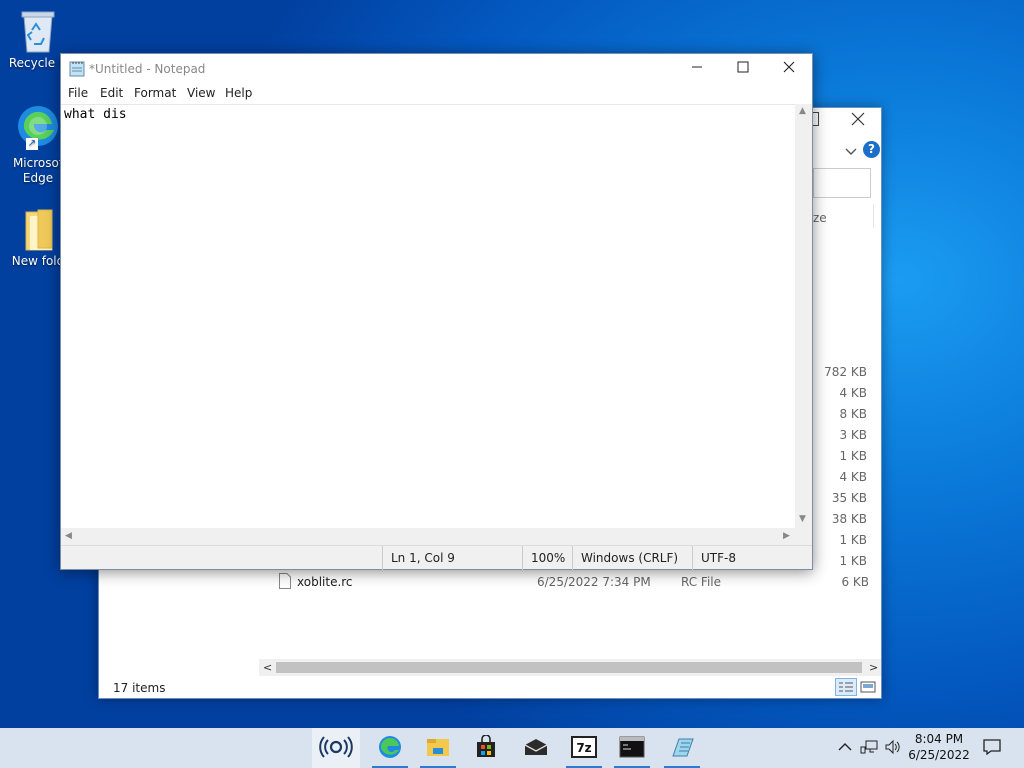 The height and width of the screenshot is (768, 1024). I want to click on taskbar-terminal, so click(632, 748).